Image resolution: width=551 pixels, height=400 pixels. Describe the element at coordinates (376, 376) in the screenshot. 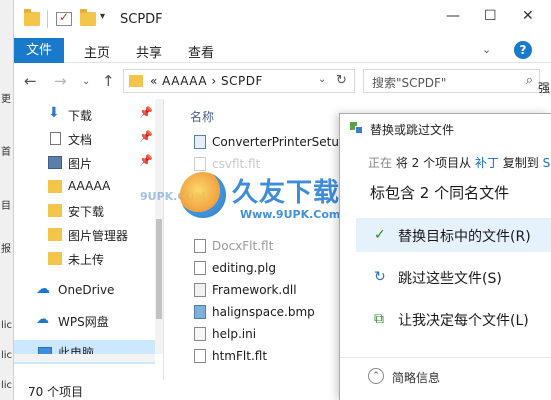

I see `chevron-up-icon: ⌃` at that location.